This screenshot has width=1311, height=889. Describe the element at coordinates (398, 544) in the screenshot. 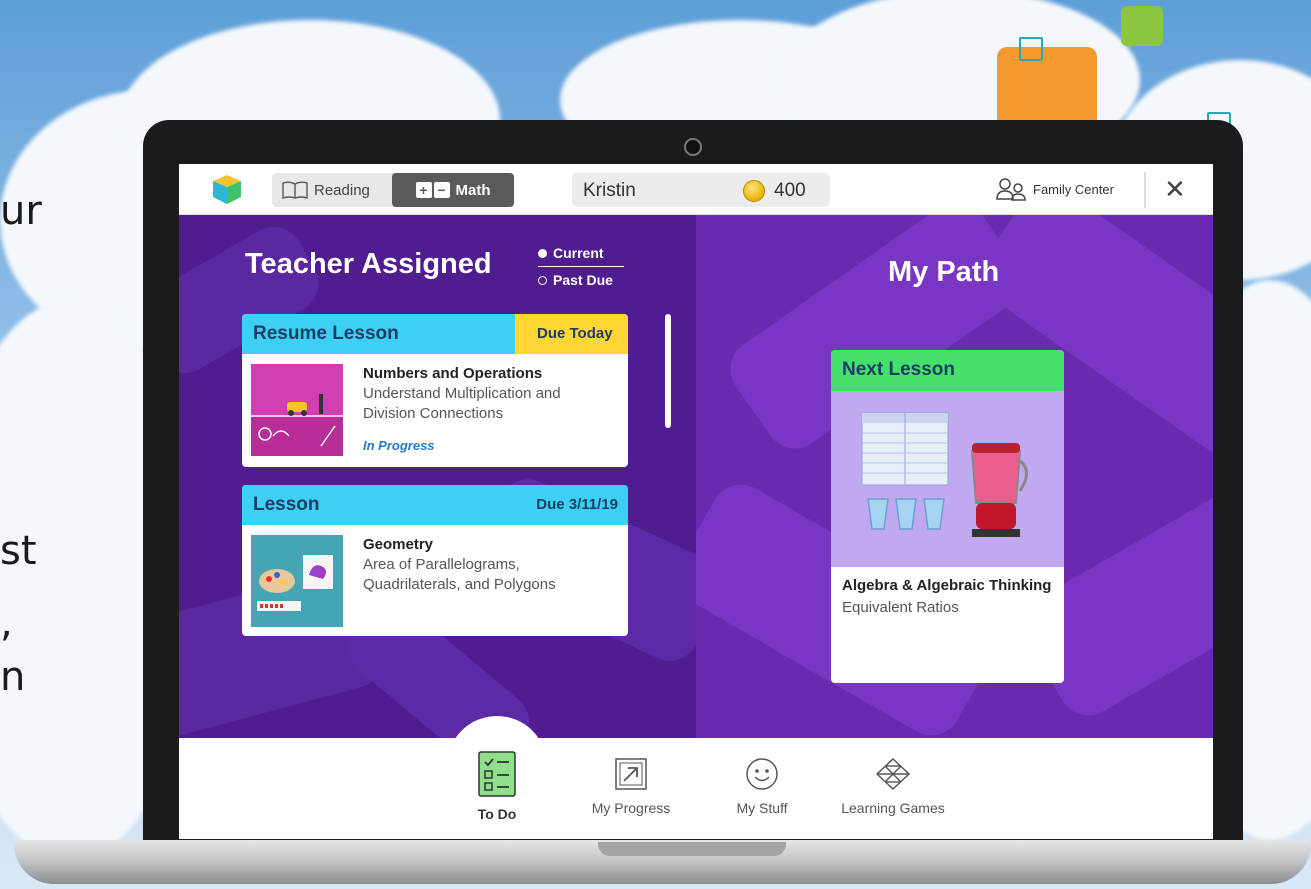

I see `card-topic: Geometry` at that location.